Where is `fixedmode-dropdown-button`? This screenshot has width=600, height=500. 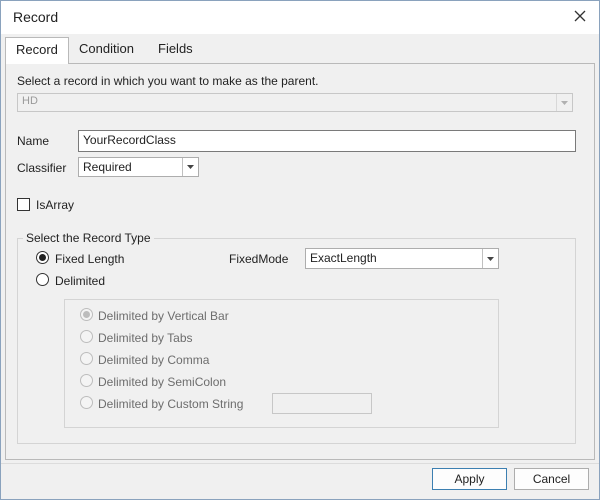 fixedmode-dropdown-button is located at coordinates (490, 258).